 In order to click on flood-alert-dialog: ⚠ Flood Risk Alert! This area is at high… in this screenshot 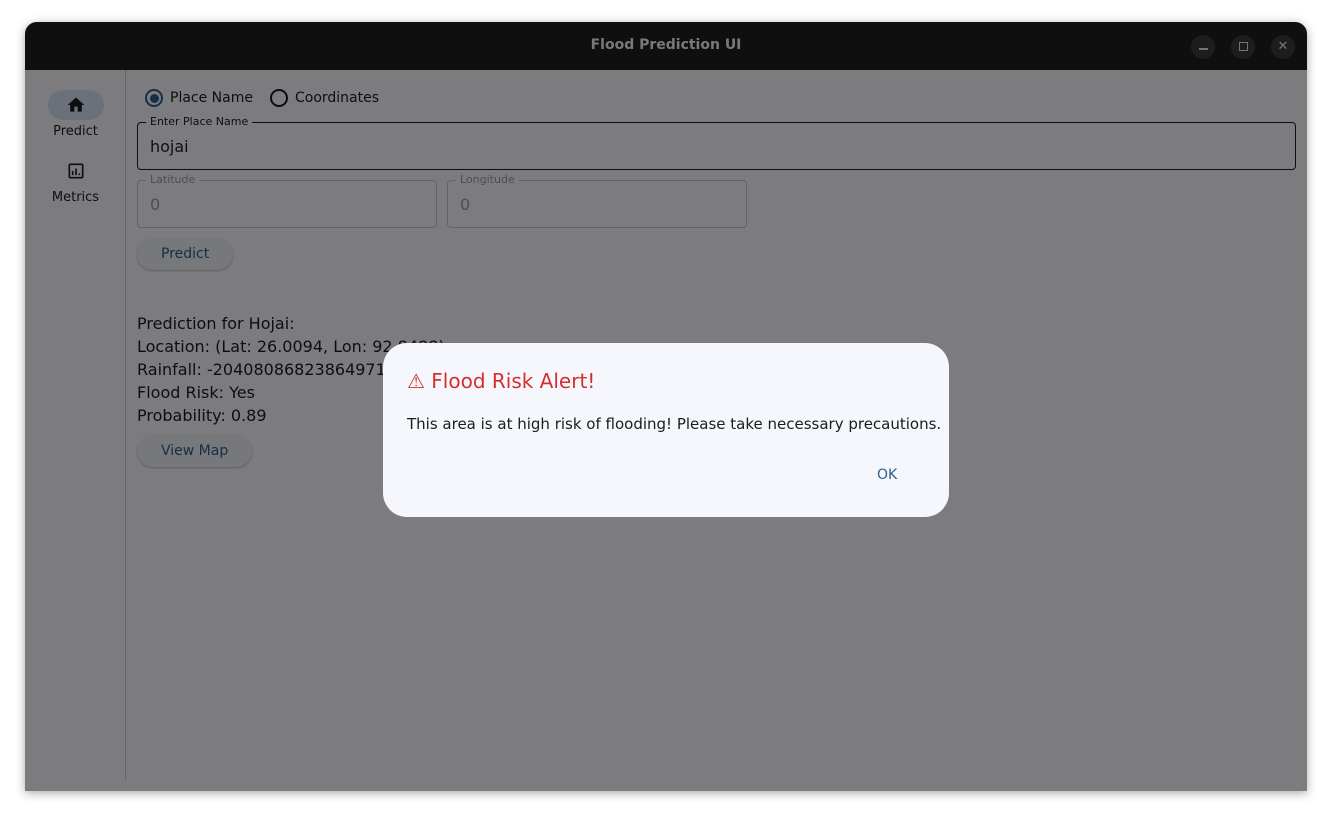, I will do `click(666, 430)`.